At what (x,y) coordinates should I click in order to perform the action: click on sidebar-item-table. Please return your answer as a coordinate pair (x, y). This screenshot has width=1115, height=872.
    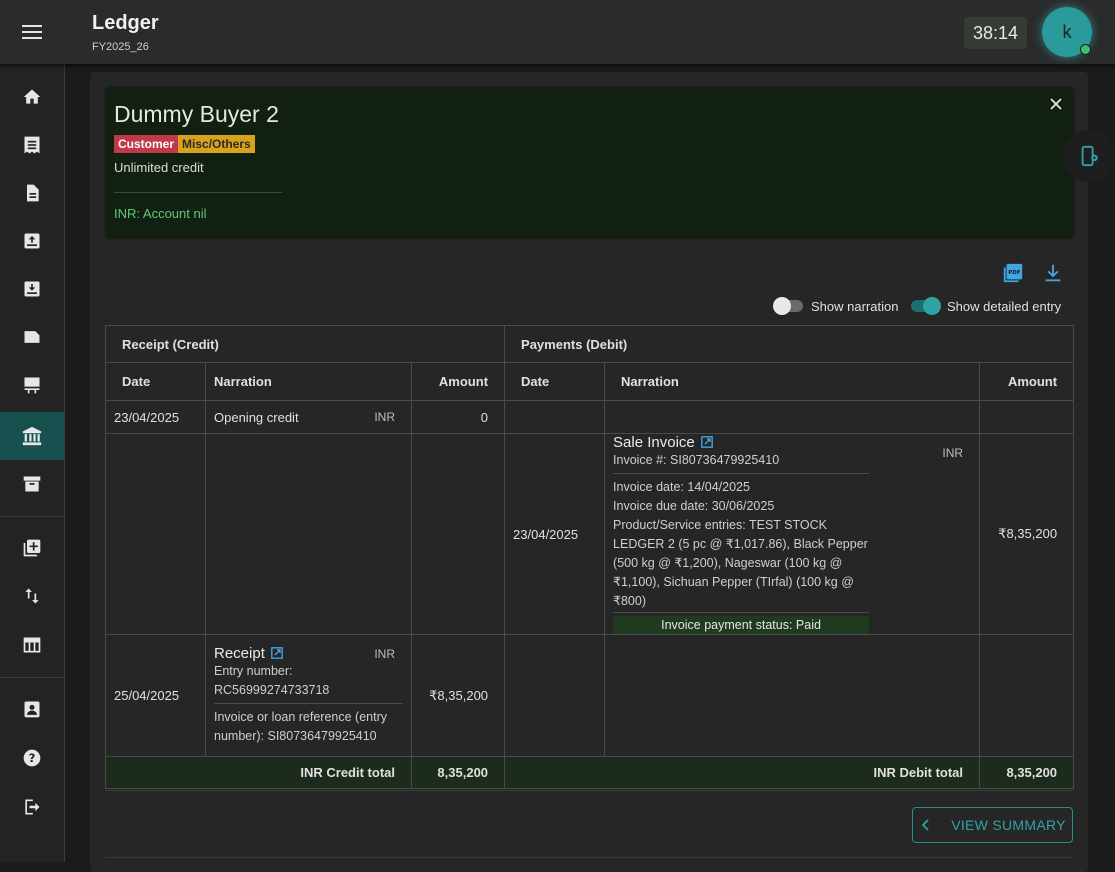
    Looking at the image, I should click on (32, 645).